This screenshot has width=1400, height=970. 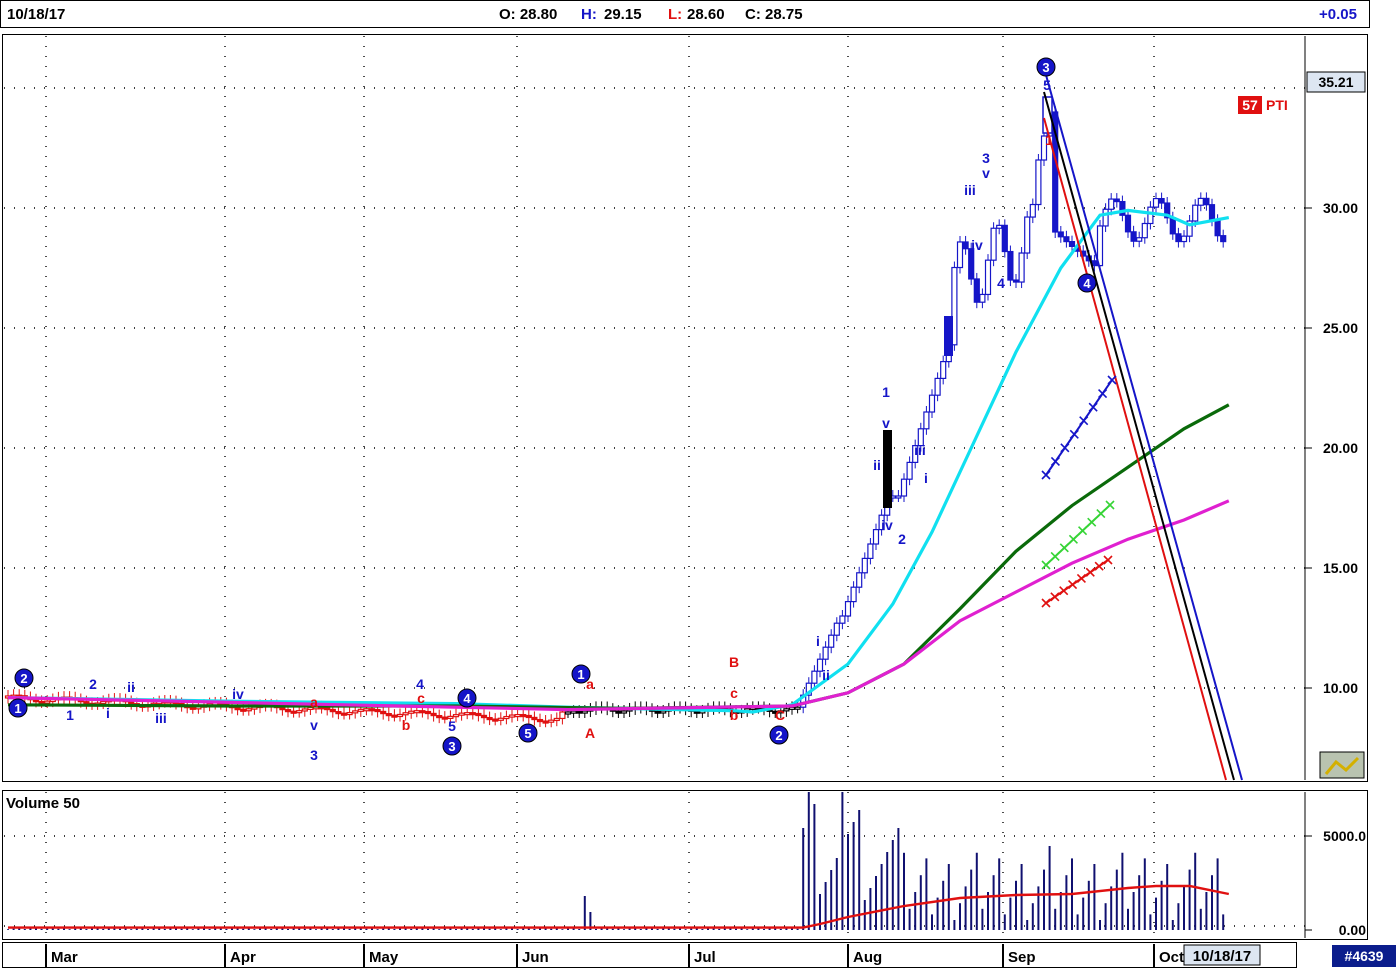 What do you see at coordinates (686, 865) in the screenshot?
I see `volume-bars: Volume 50 5000.0 0.00` at bounding box center [686, 865].